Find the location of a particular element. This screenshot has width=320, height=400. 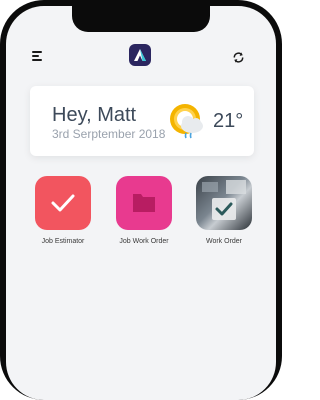

date-text: 3rd Serptember 2018 is located at coordinates (109, 134).